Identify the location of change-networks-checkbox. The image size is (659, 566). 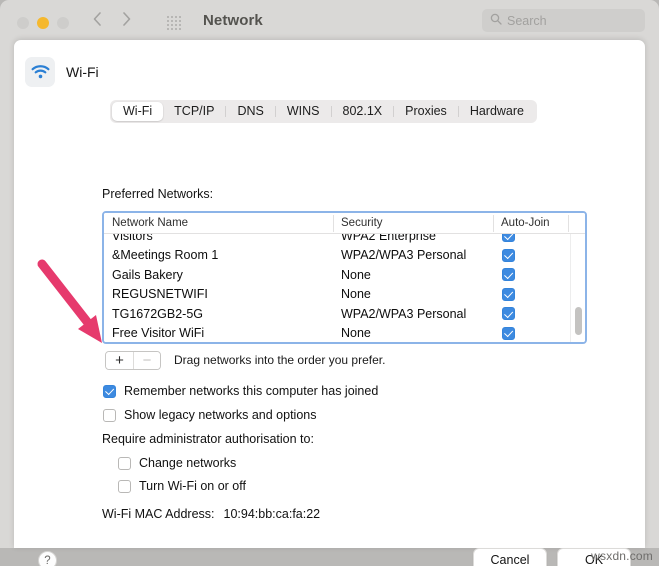
(124, 463).